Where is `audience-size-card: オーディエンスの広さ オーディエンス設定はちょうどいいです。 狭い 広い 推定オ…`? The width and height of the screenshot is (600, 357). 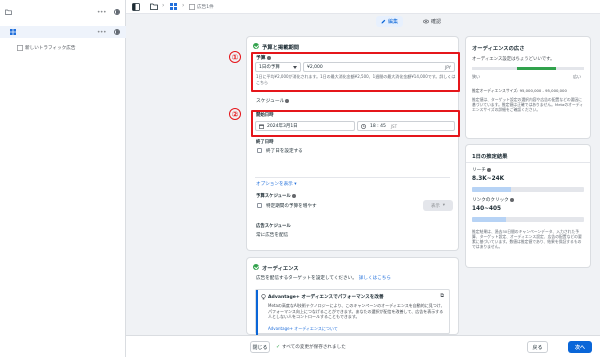 audience-size-card: オーディエンスの広さ オーディエンス設定はちょうどいいです。 狭い 広い 推定オ… is located at coordinates (528, 87).